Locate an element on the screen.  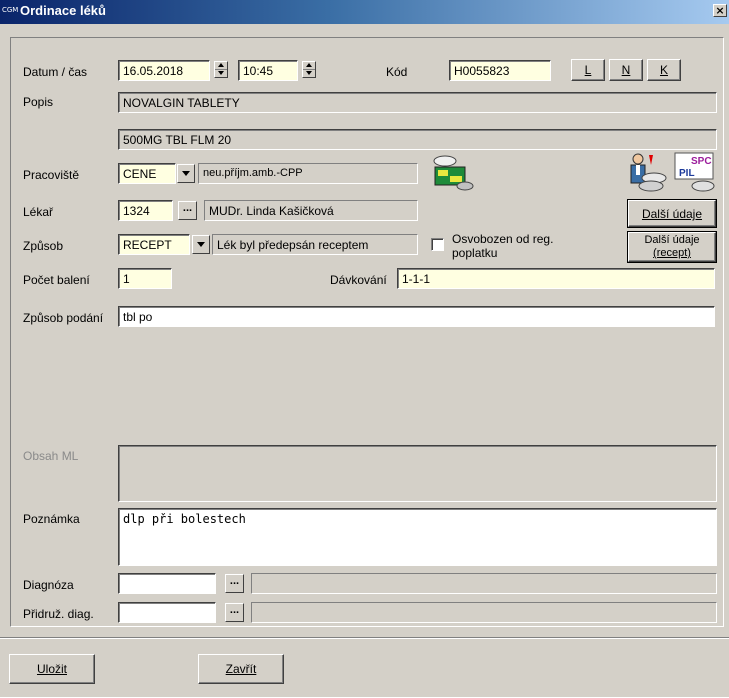
spc-text: SPC is located at coordinates (701, 161).